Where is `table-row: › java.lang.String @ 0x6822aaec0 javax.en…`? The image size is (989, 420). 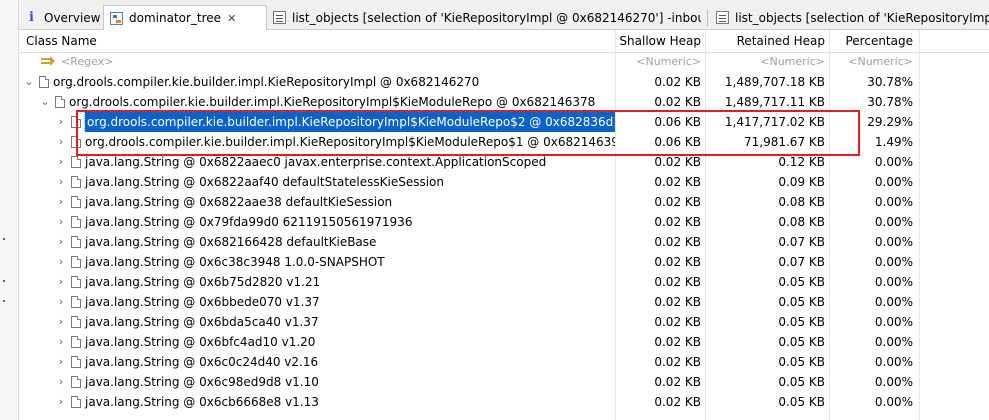
table-row: › java.lang.String @ 0x6822aaec0 javax.en… is located at coordinates (504, 162).